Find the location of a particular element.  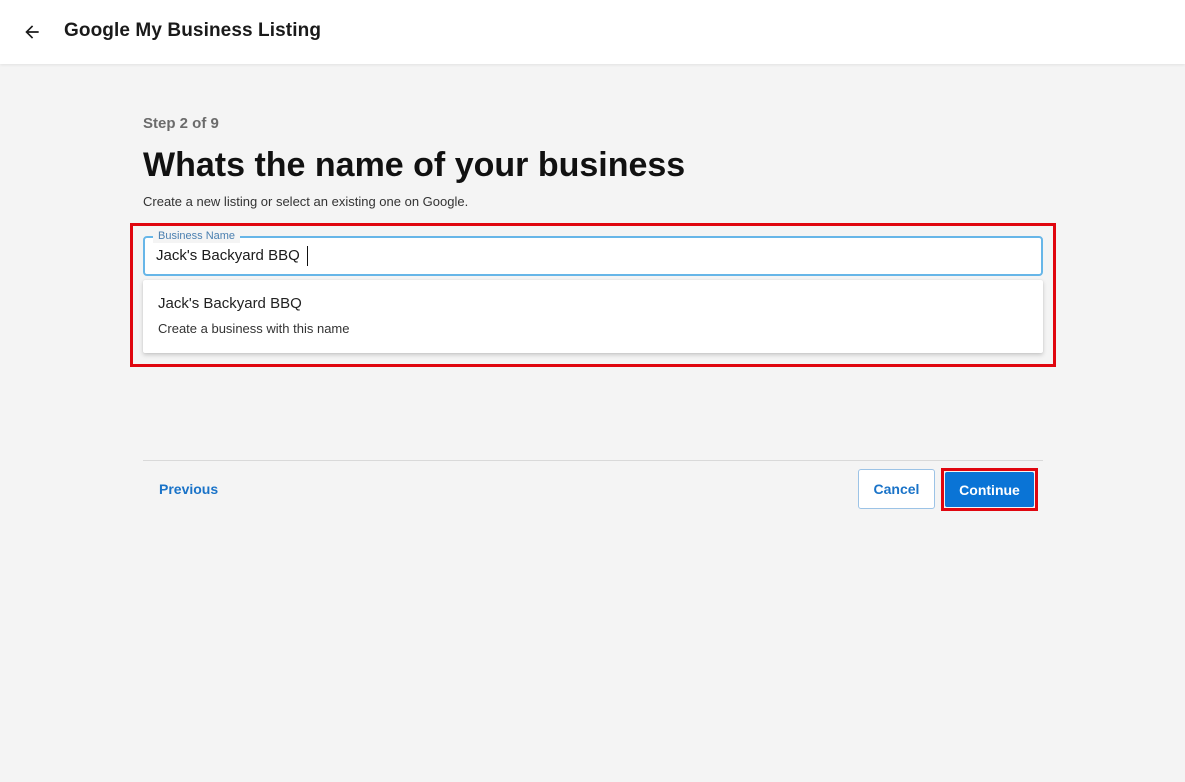

arrow-left-icon is located at coordinates (32, 32).